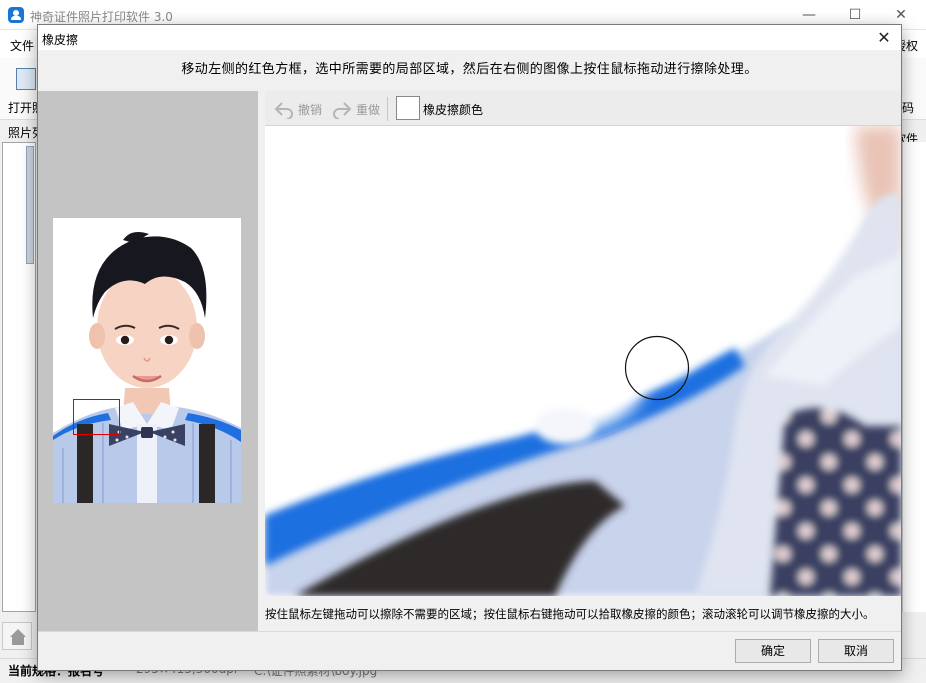 Image resolution: width=926 pixels, height=683 pixels. I want to click on toolbar-divider, so click(387, 109).